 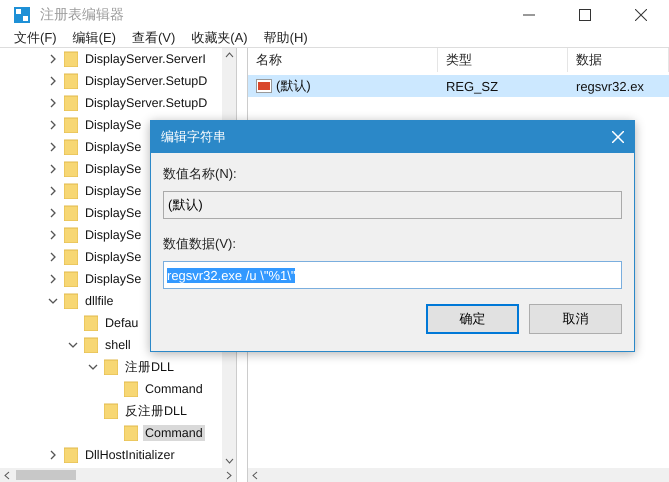 I want to click on column-header: 数据, so click(x=618, y=60).